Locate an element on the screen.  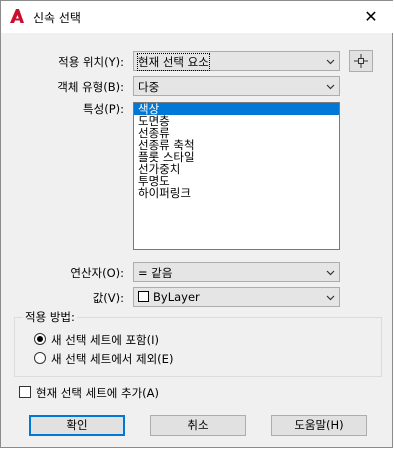
select-objects-button is located at coordinates (361, 61).